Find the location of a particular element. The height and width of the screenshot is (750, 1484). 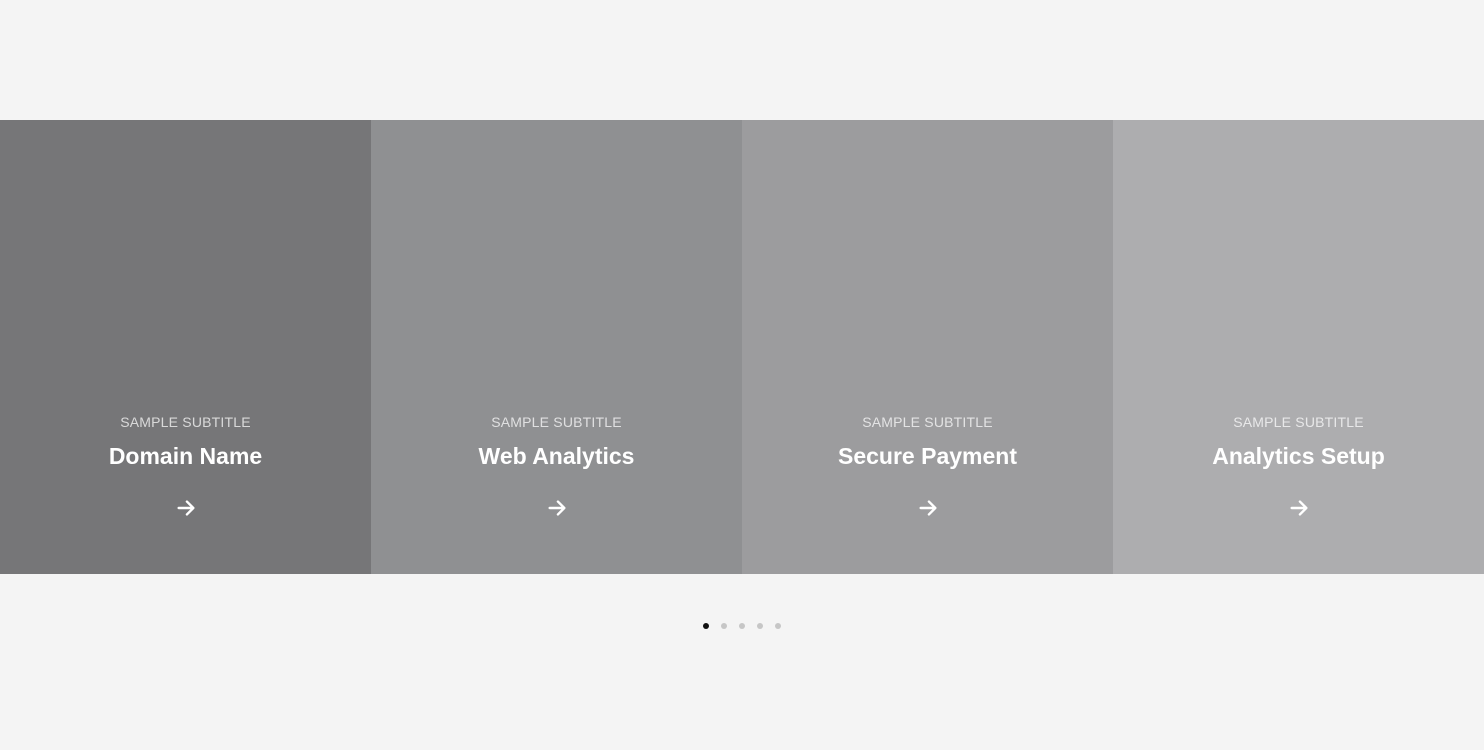

slide-content: SAMPLE SUBTITLE Secure Payment is located at coordinates (927, 469).